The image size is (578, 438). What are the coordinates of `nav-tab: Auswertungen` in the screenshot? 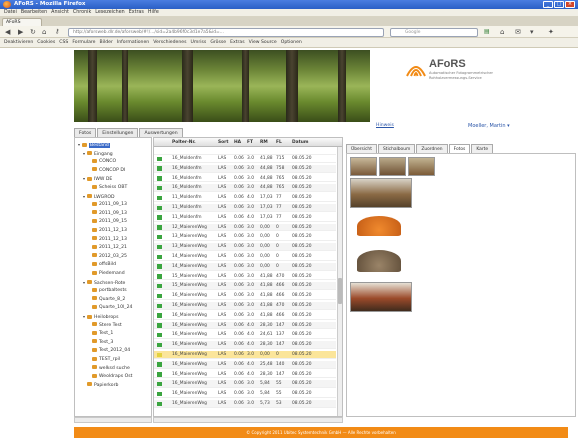 It's located at (161, 132).